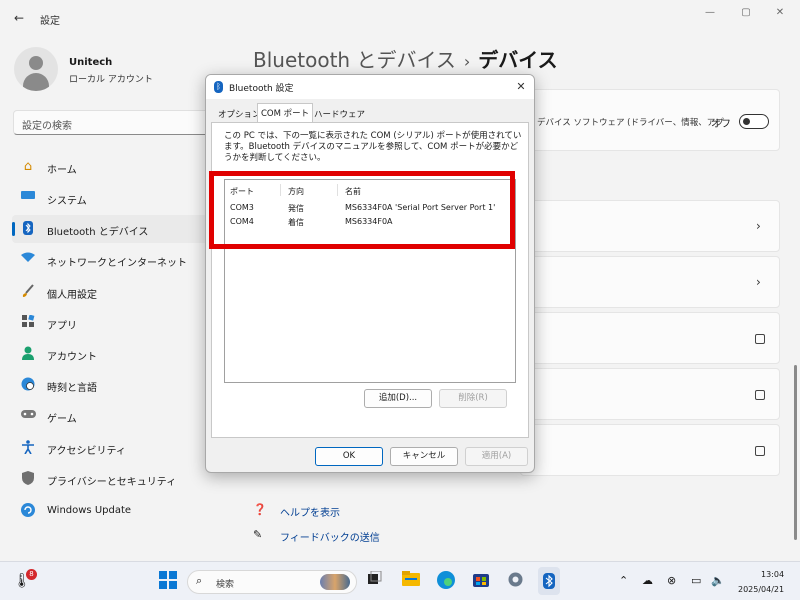  I want to click on sidebar-item-label: Bluetooth とデバイス, so click(98, 232).